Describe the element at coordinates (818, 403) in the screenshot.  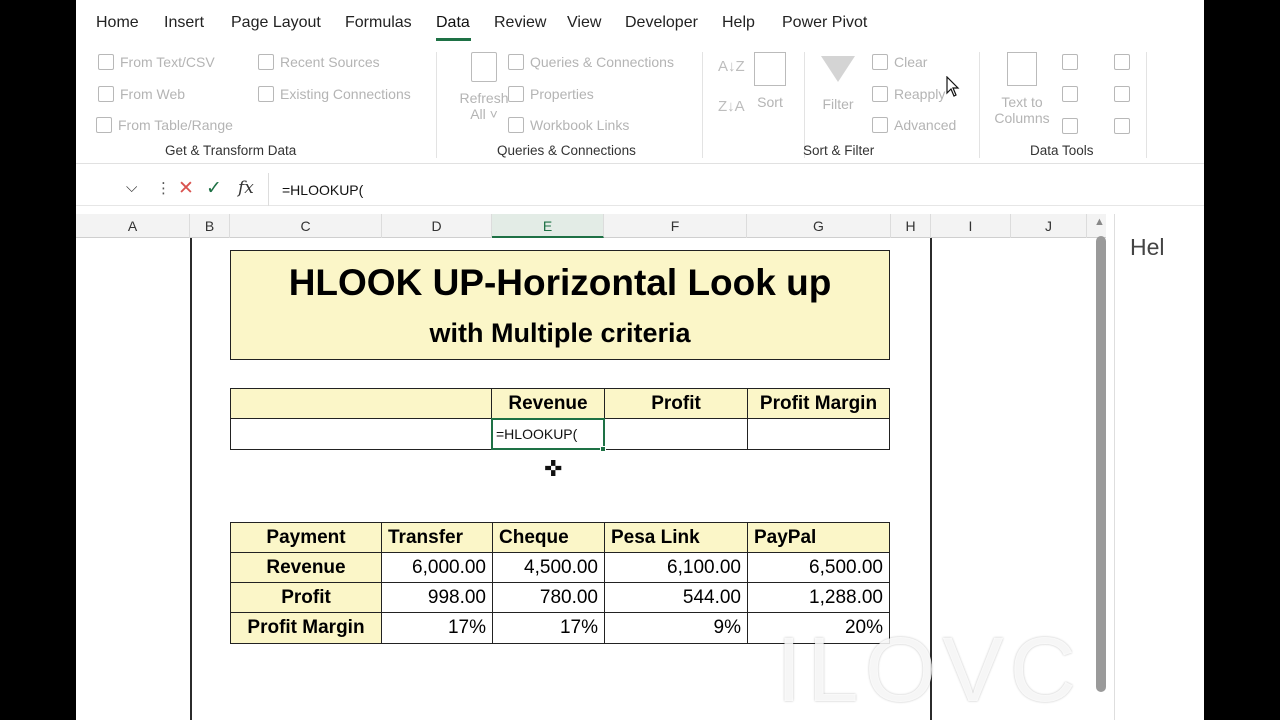
I see `lookup-header-profit-margin: Profit Margin` at that location.